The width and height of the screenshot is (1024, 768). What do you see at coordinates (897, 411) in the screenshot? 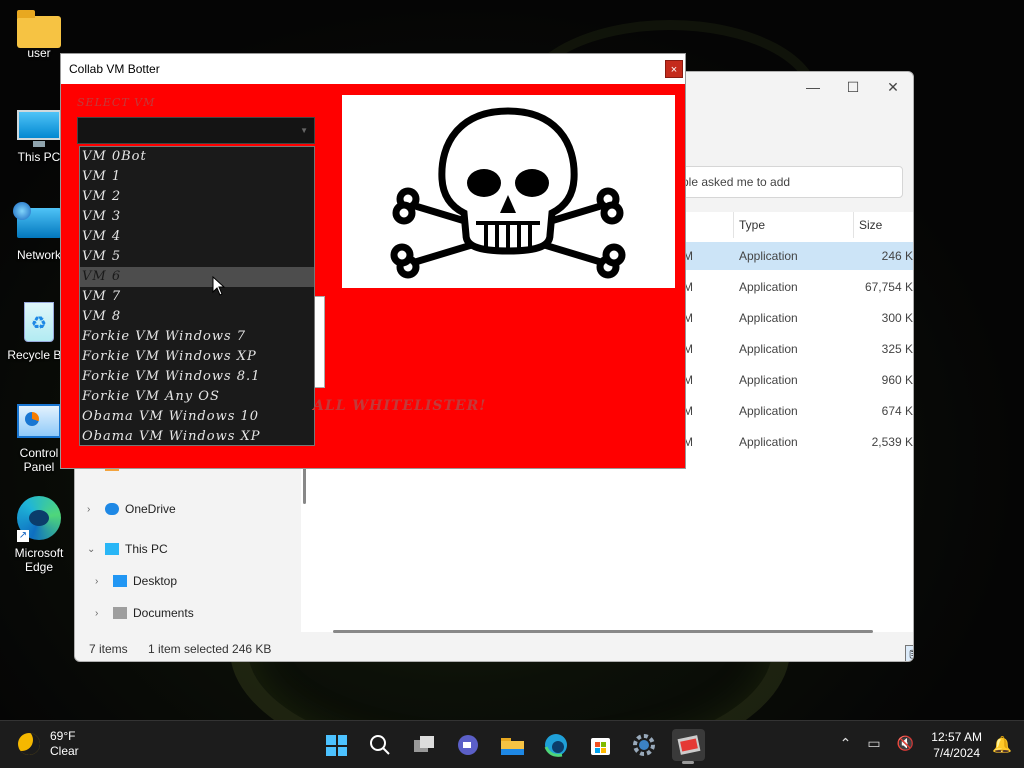
I see `row-size: 674 K` at bounding box center [897, 411].